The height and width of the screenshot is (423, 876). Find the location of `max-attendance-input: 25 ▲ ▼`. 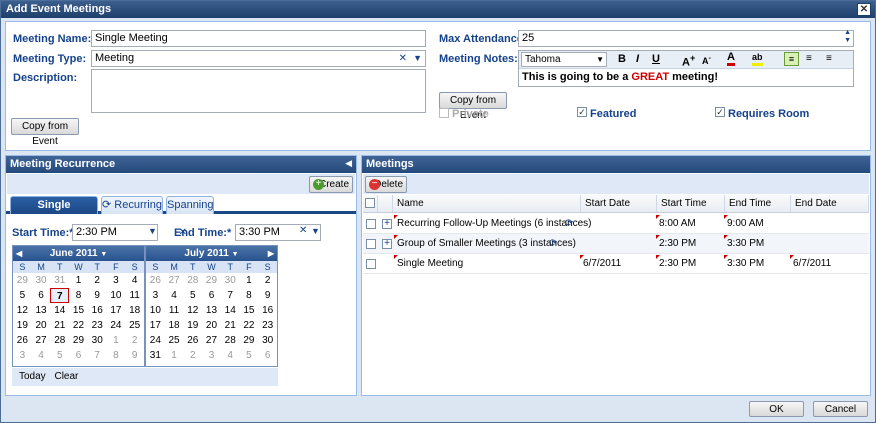

max-attendance-input: 25 ▲ ▼ is located at coordinates (686, 38).